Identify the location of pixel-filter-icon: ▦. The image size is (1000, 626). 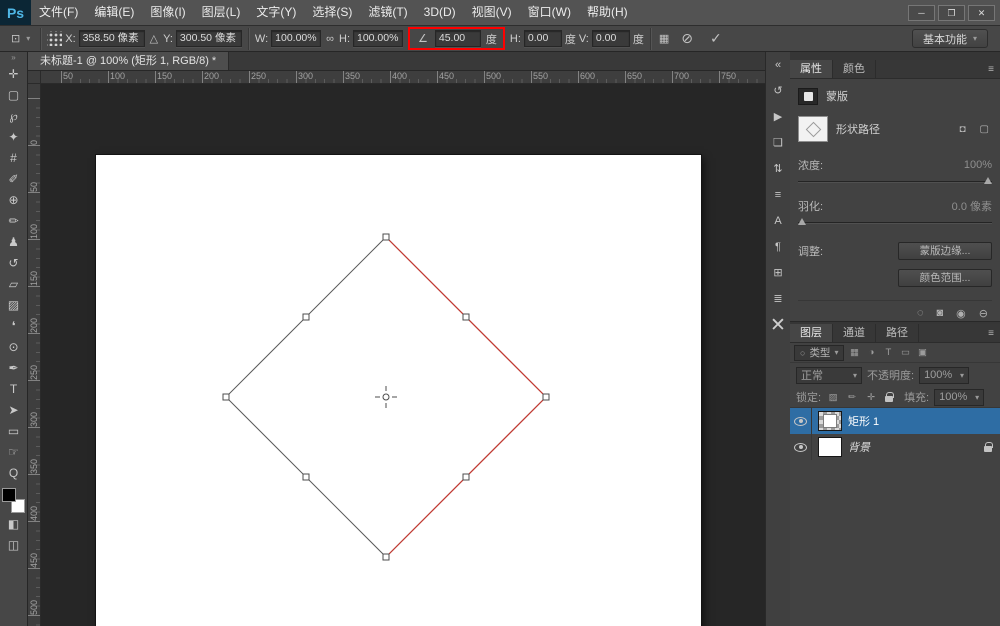
(854, 352).